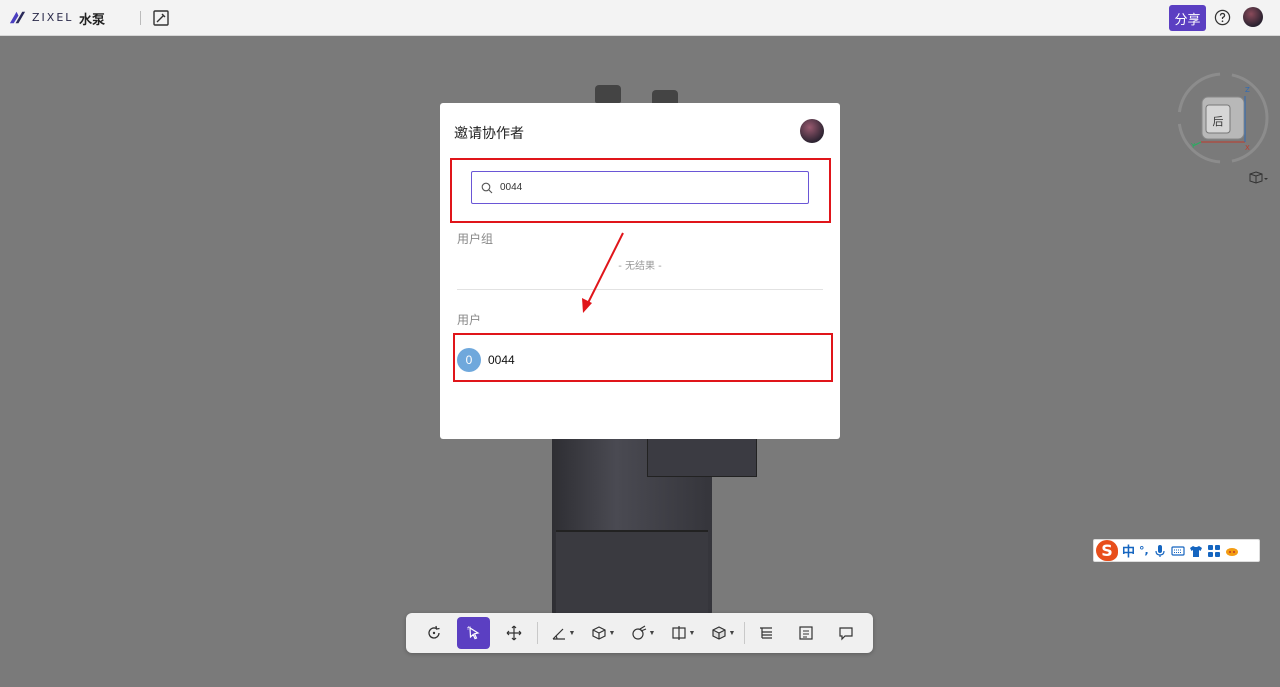 The image size is (1280, 687). Describe the element at coordinates (1128, 550) in the screenshot. I see `ime-mode-toggle: 中` at that location.